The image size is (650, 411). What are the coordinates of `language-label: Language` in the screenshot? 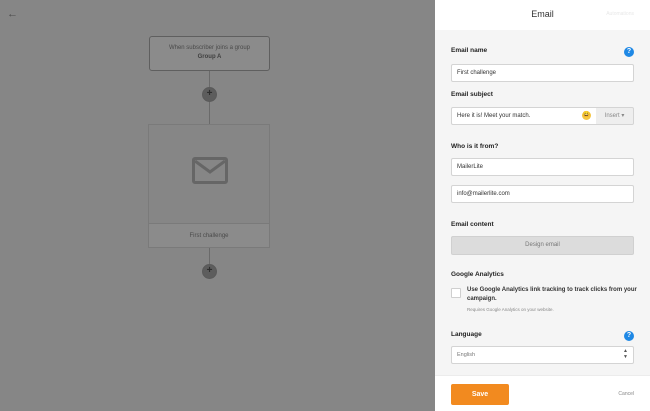 It's located at (466, 334).